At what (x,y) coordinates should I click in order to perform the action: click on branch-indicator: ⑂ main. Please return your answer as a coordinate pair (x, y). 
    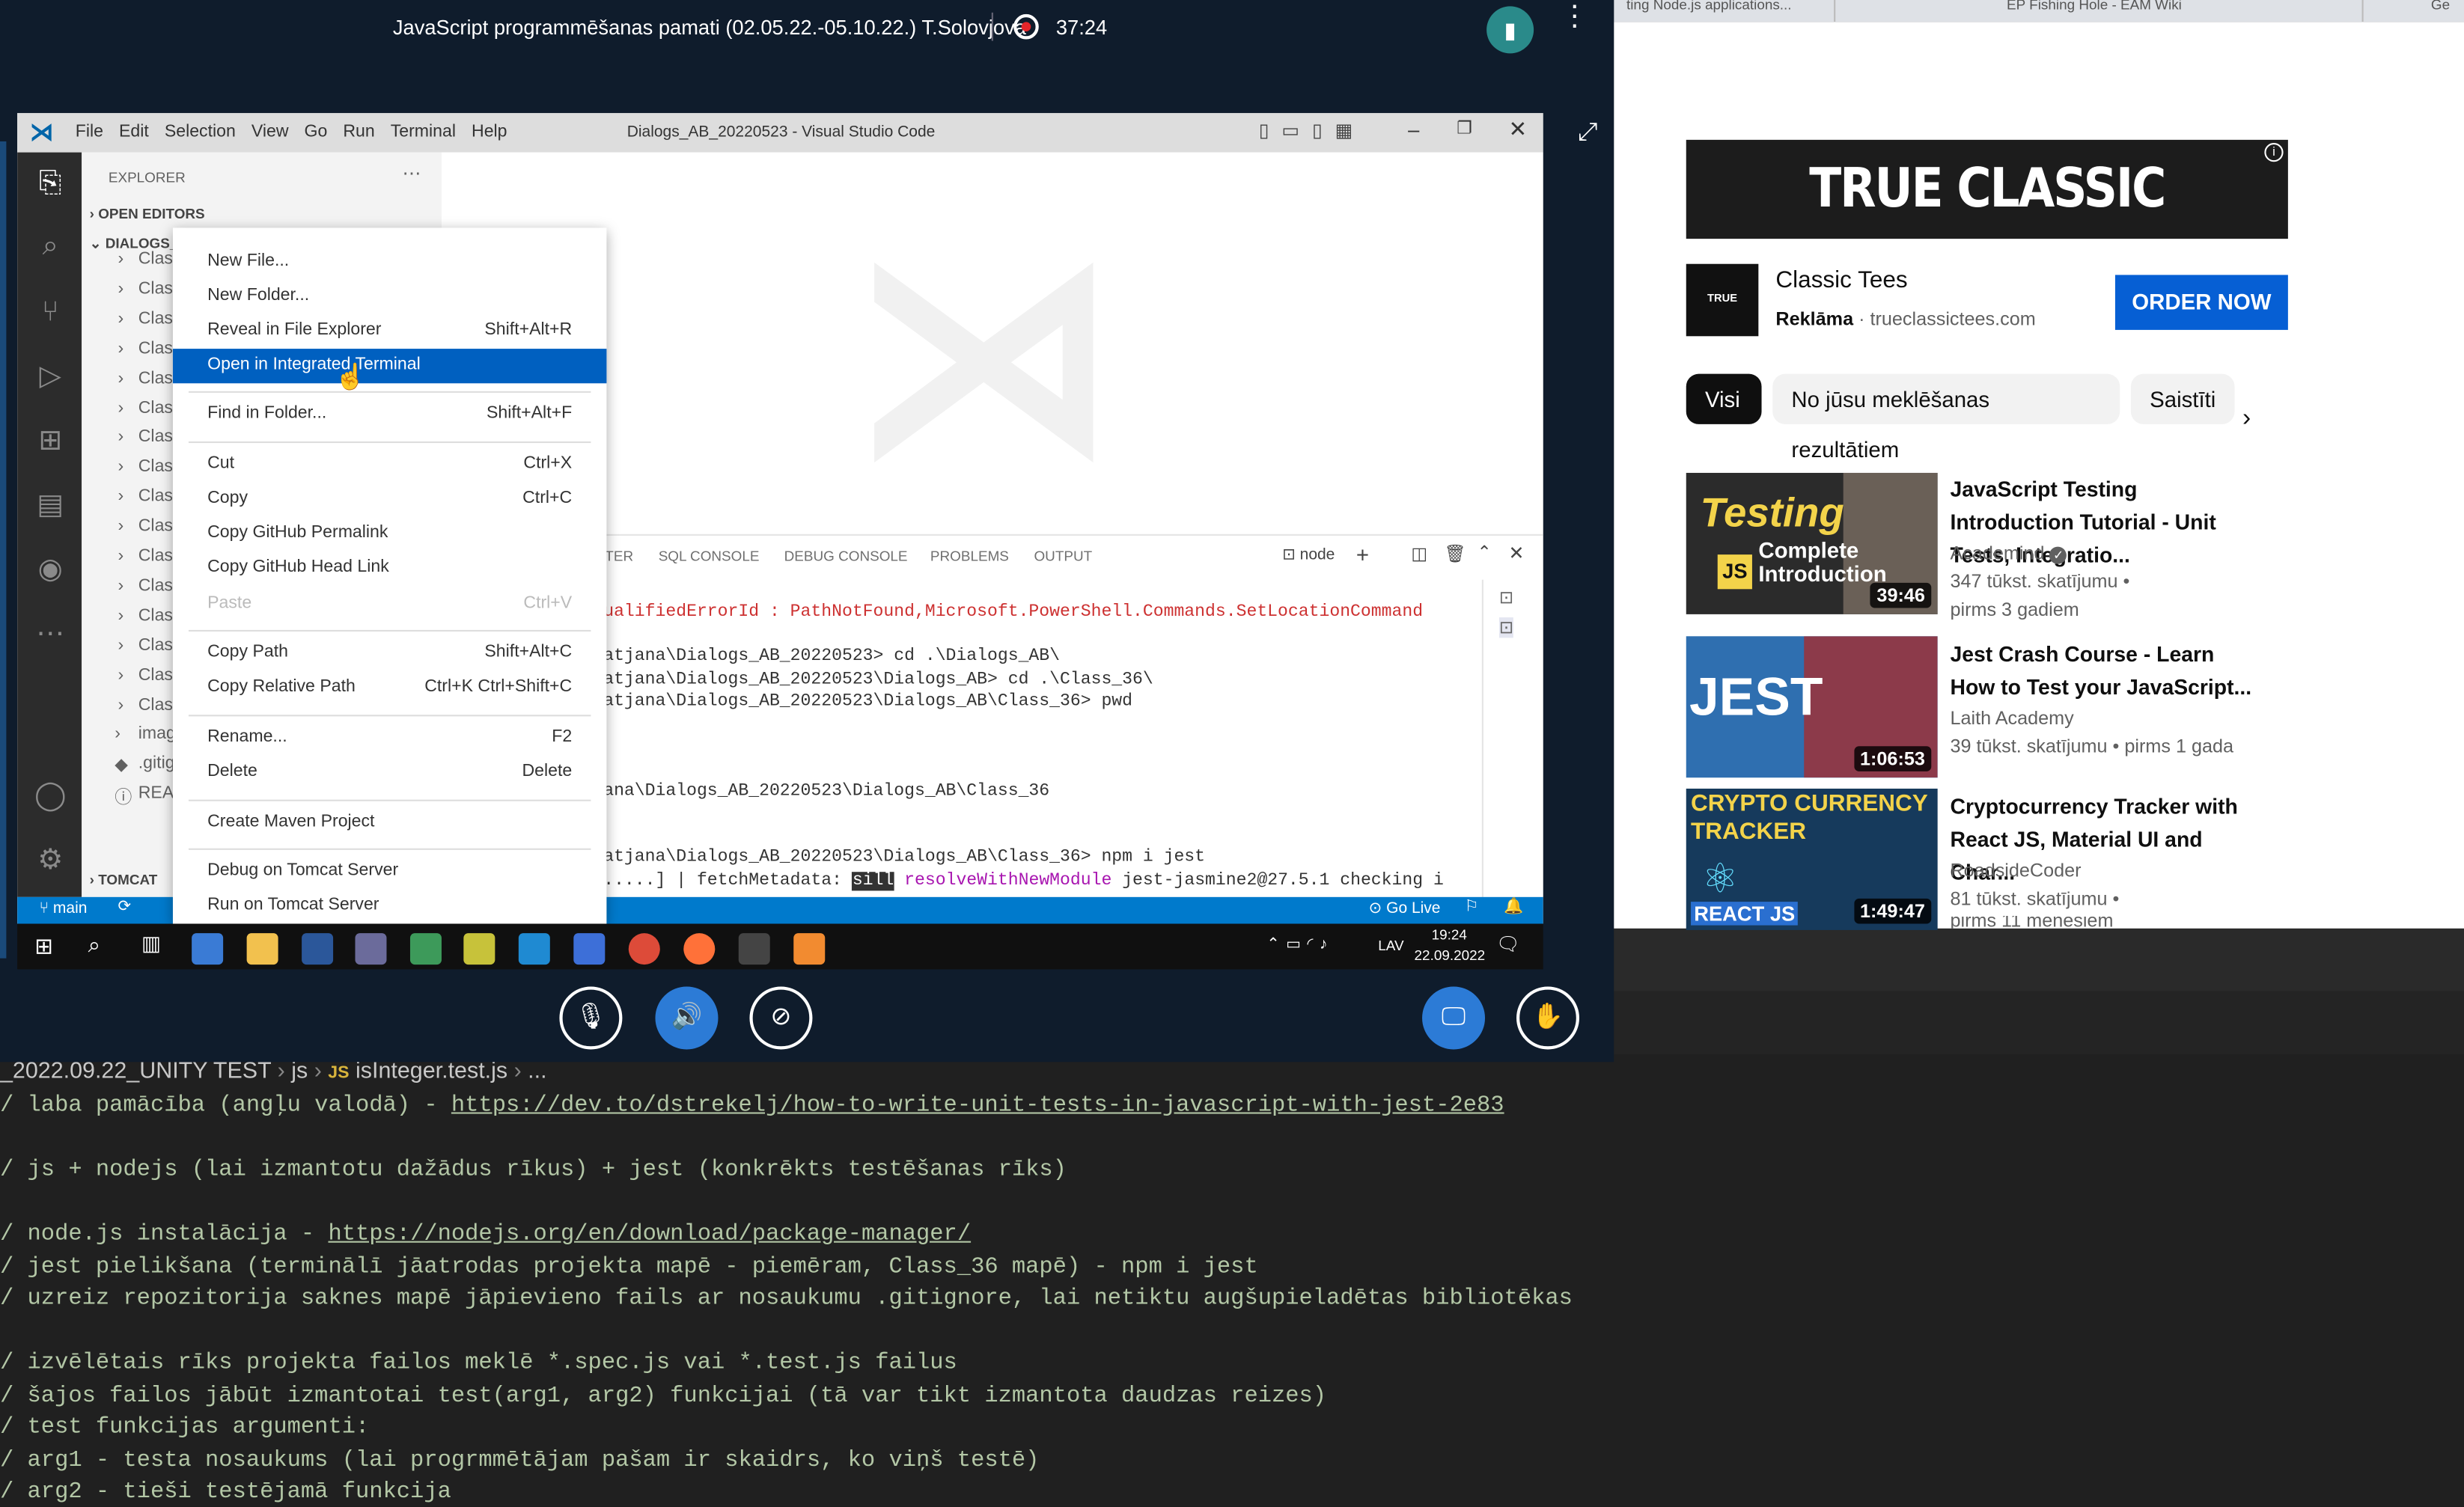
    Looking at the image, I should click on (63, 909).